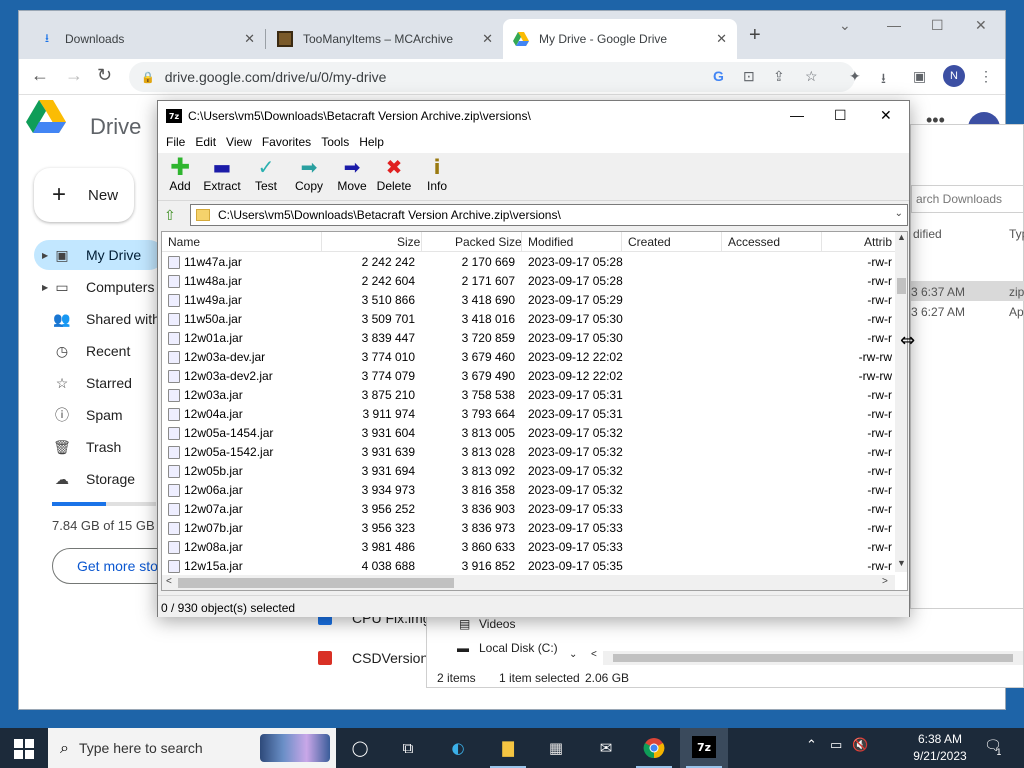  What do you see at coordinates (394, 177) in the screenshot?
I see `delete-button: ✖ Delete` at bounding box center [394, 177].